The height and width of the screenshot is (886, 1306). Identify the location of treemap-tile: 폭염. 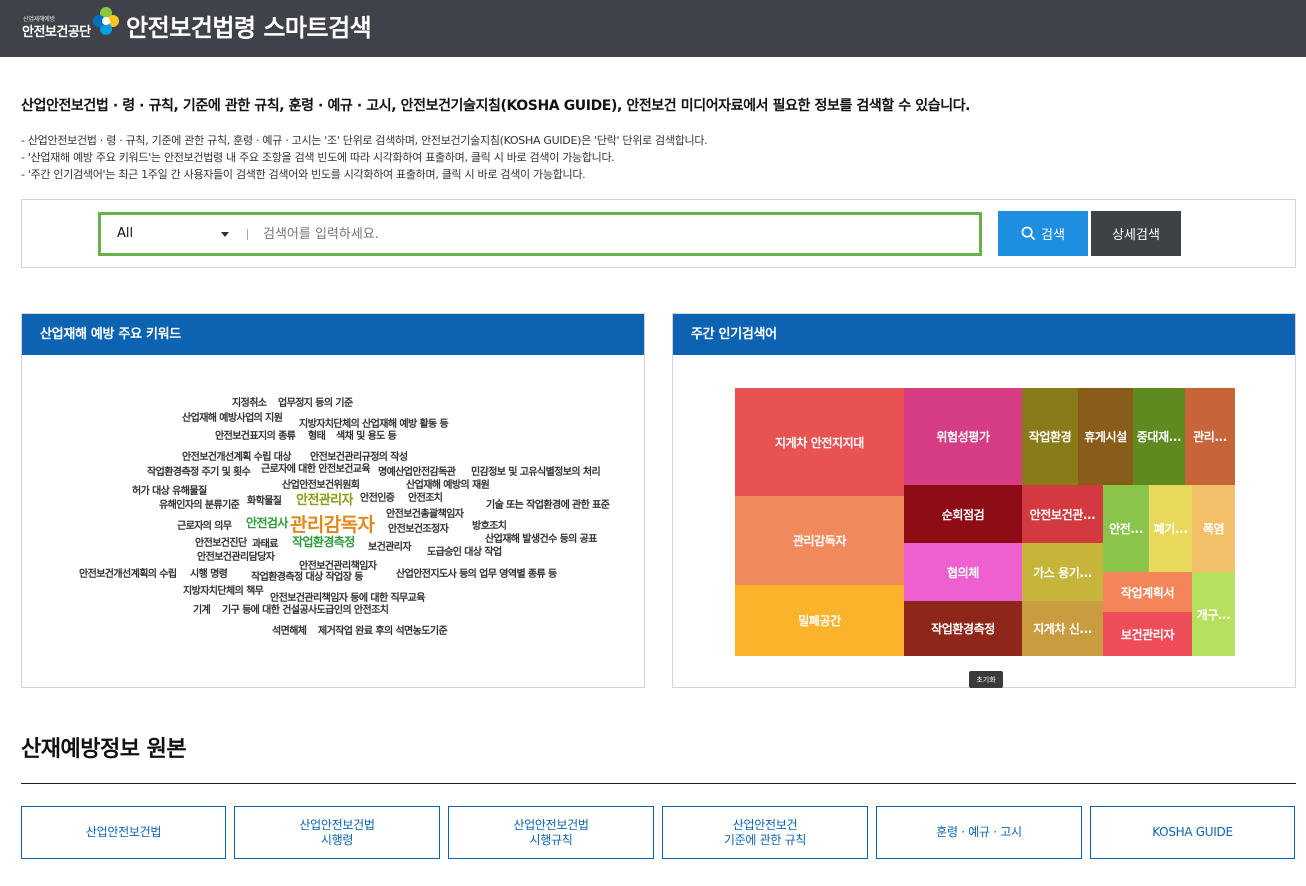
(1213, 528).